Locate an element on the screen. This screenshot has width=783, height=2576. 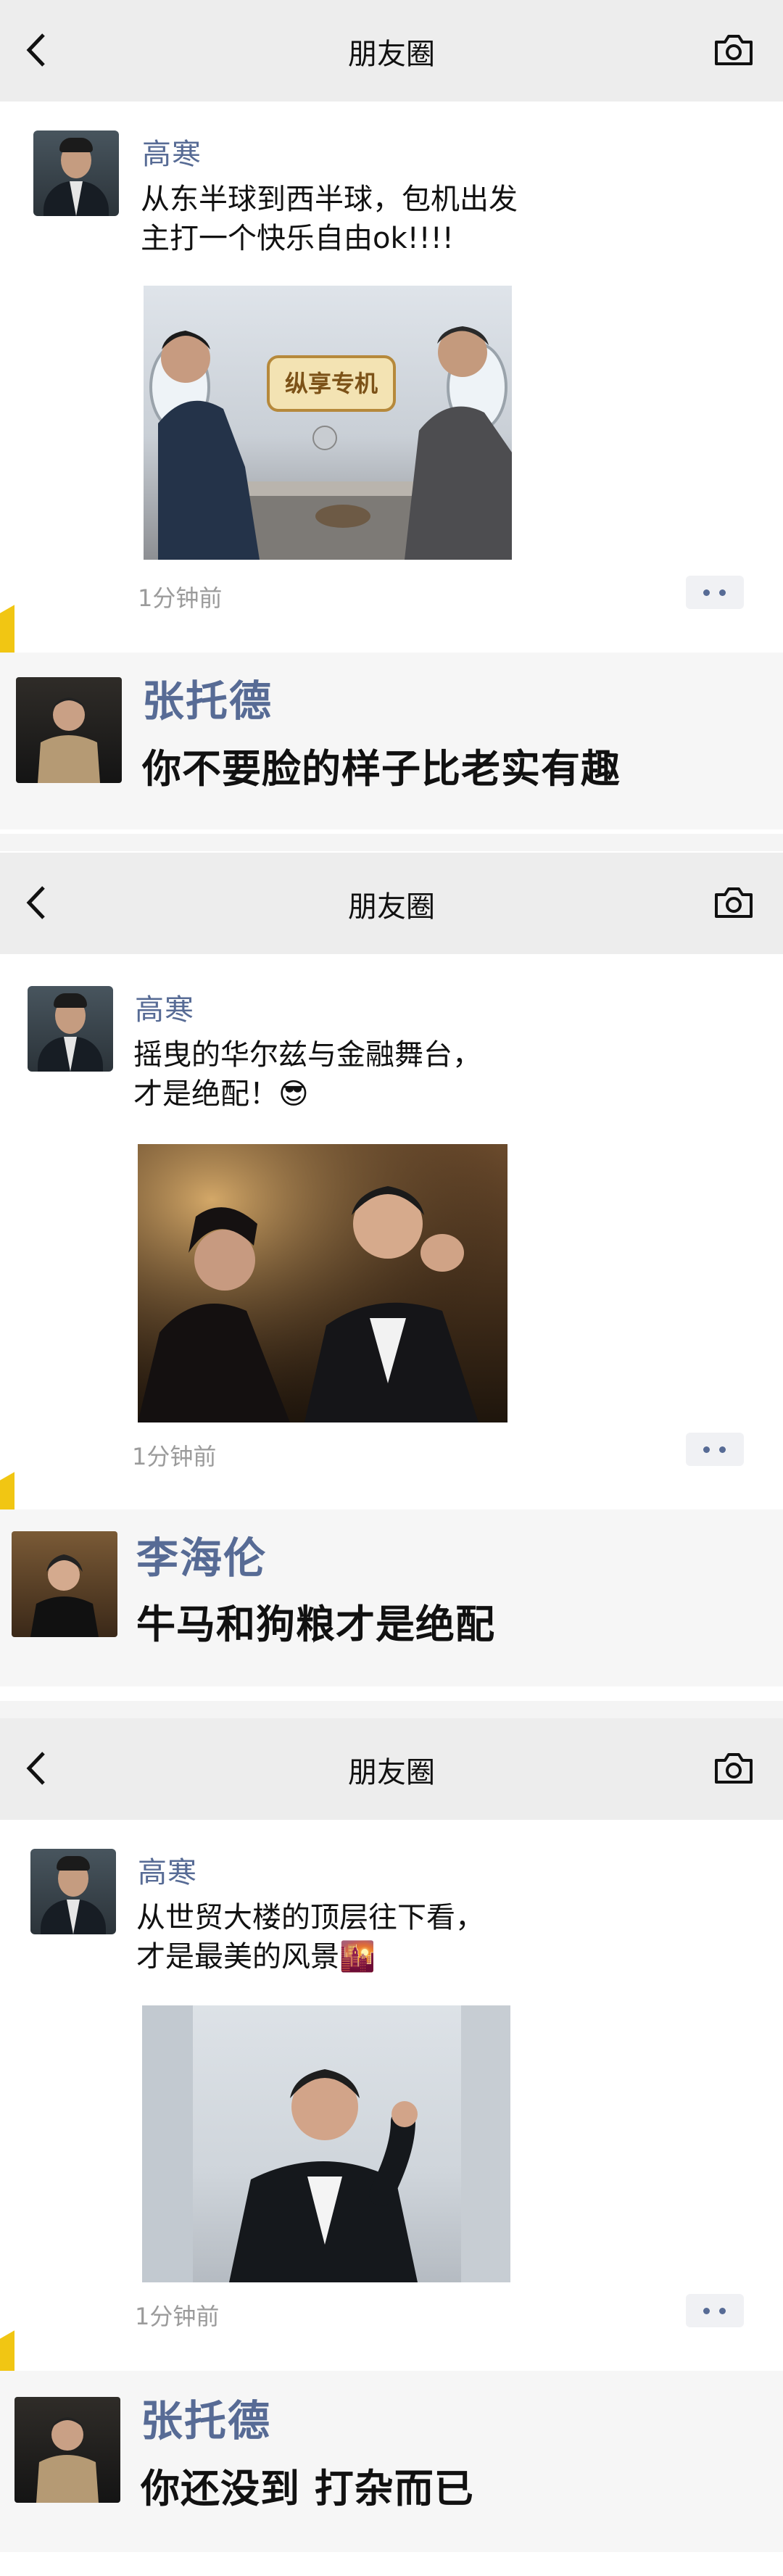
post-text: 从世贸大楼的顶层往下看， 才是最美的风景🌇 is located at coordinates (310, 1937).